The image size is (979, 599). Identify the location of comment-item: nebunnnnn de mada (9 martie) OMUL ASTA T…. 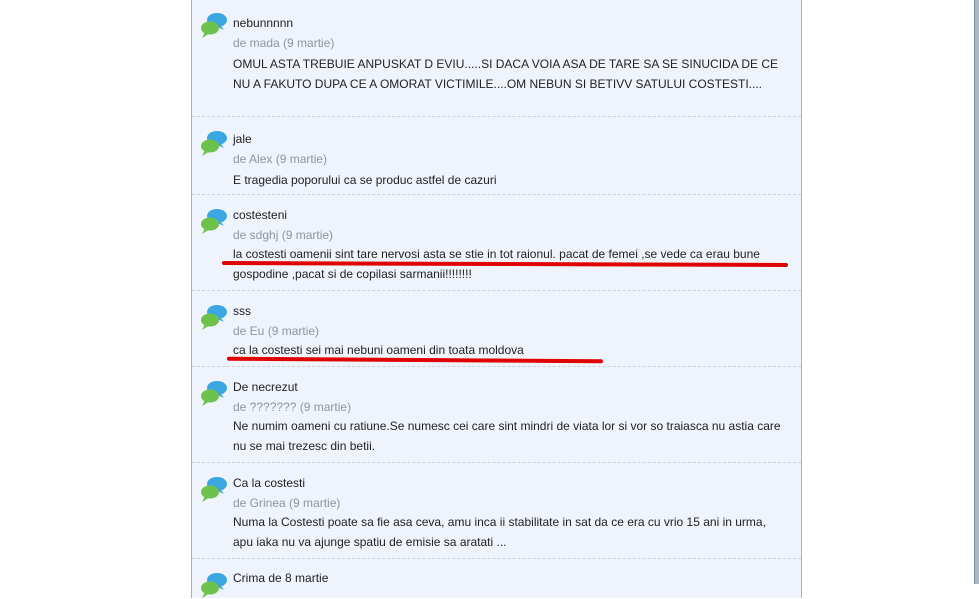
(496, 58).